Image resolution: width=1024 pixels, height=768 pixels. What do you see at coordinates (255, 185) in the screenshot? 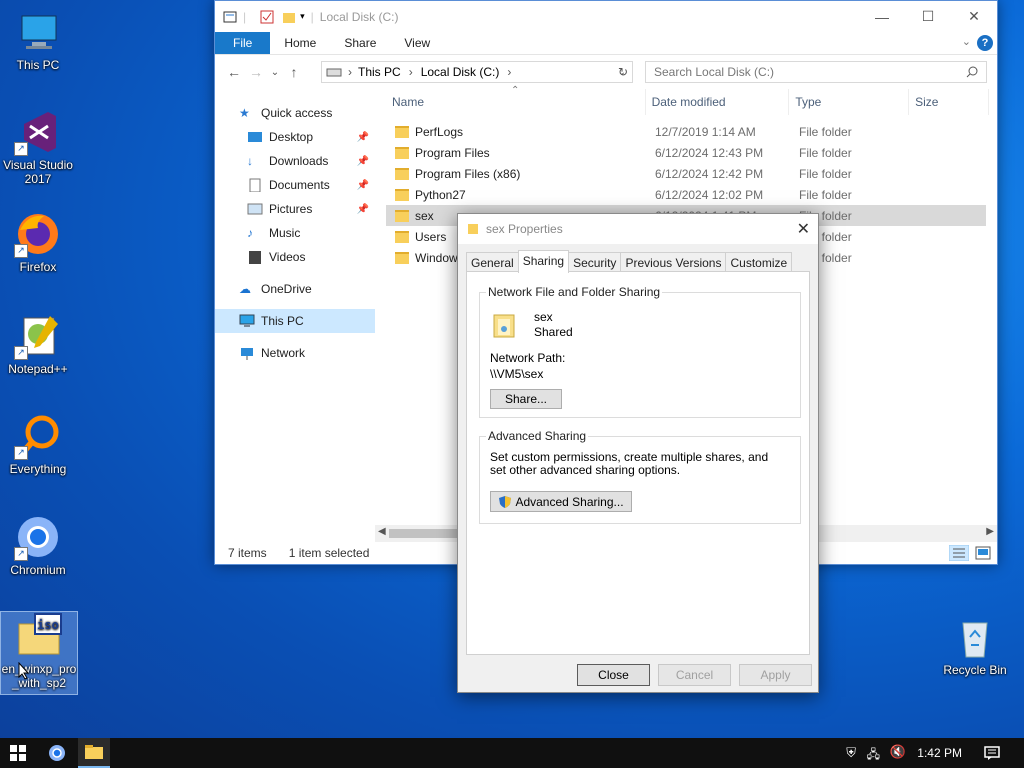
I see `document-icon` at bounding box center [255, 185].